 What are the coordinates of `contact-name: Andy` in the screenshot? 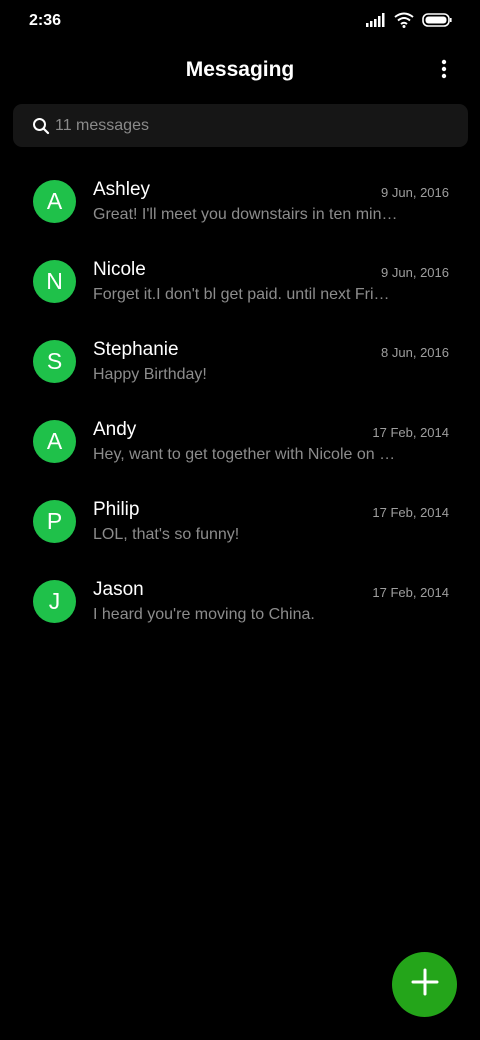 It's located at (115, 429).